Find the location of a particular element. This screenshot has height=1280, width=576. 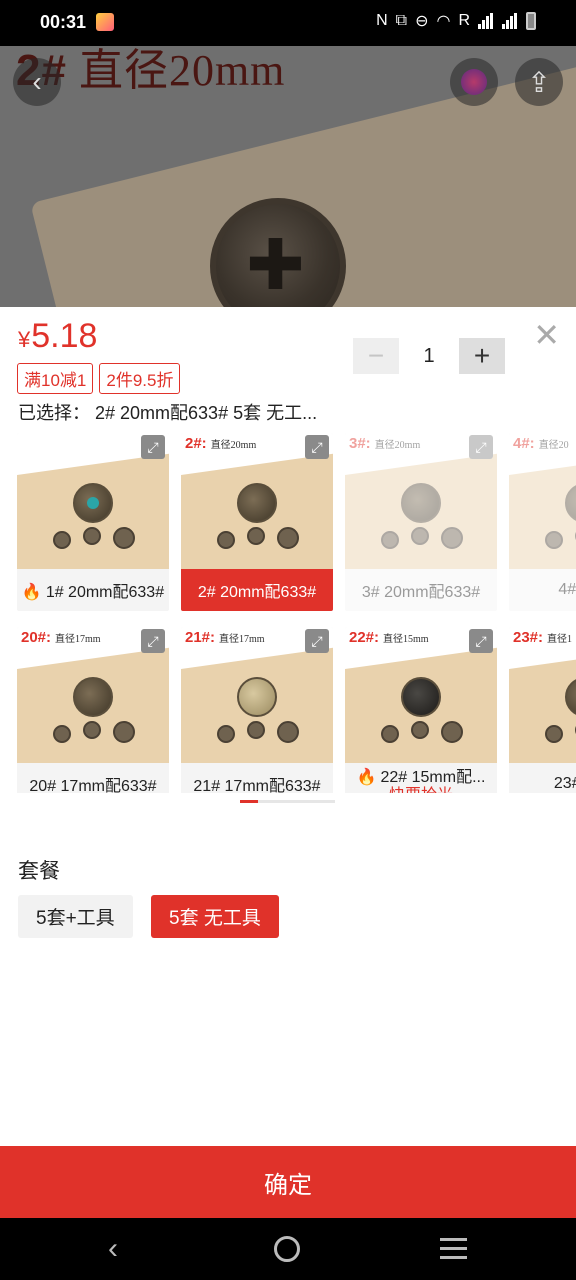

variant-card: 3#: 直径20mm ⤢ 3# 20mm配633# is located at coordinates (421, 522).